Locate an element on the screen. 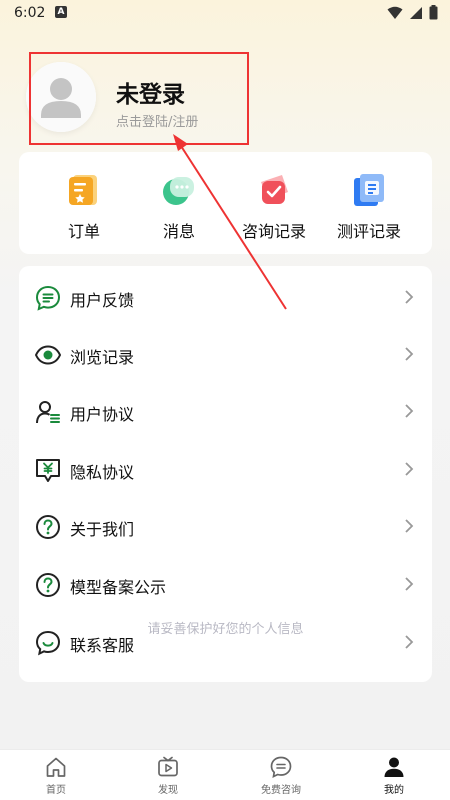  bottom-nav: 首页 发现 免费咨询 我的 is located at coordinates (225, 774).